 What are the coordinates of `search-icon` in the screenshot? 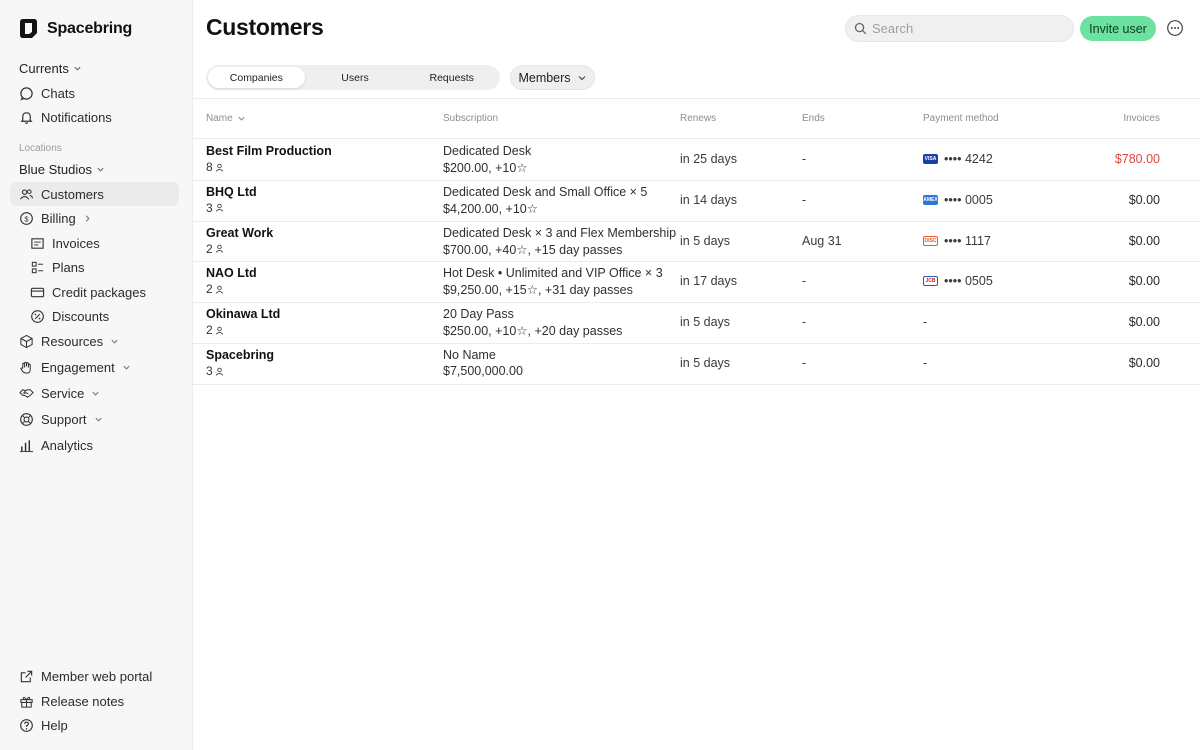 It's located at (860, 28).